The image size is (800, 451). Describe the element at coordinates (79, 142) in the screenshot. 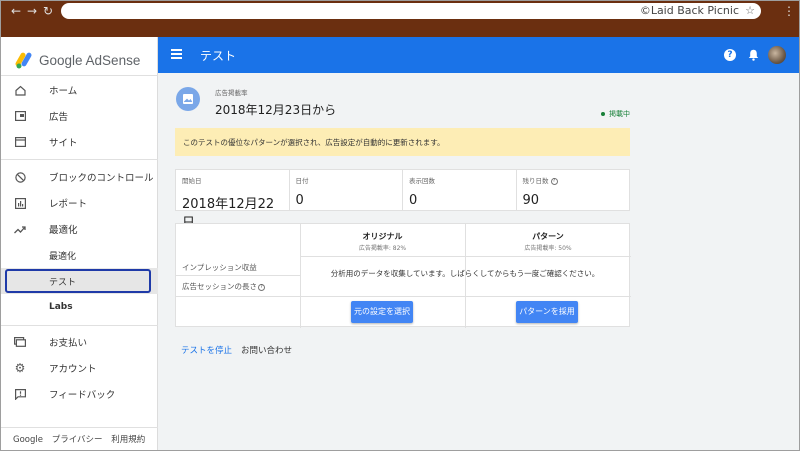

I see `sidebar-item-sites: サイト` at that location.